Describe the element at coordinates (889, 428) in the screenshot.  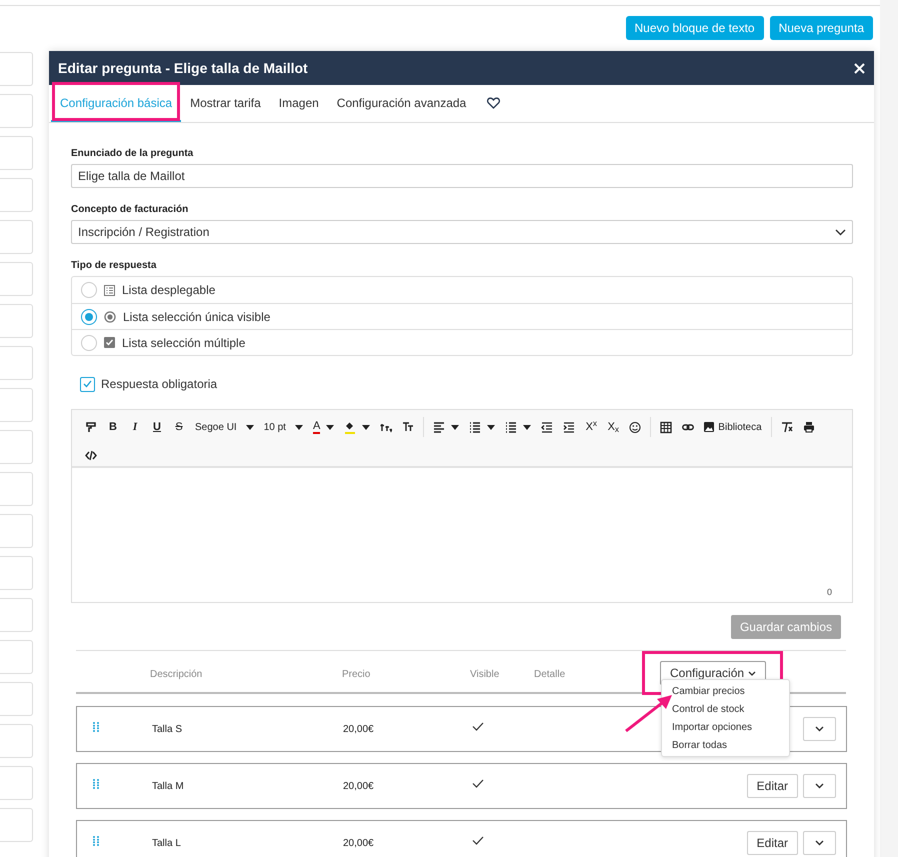
I see `scrollbar` at that location.